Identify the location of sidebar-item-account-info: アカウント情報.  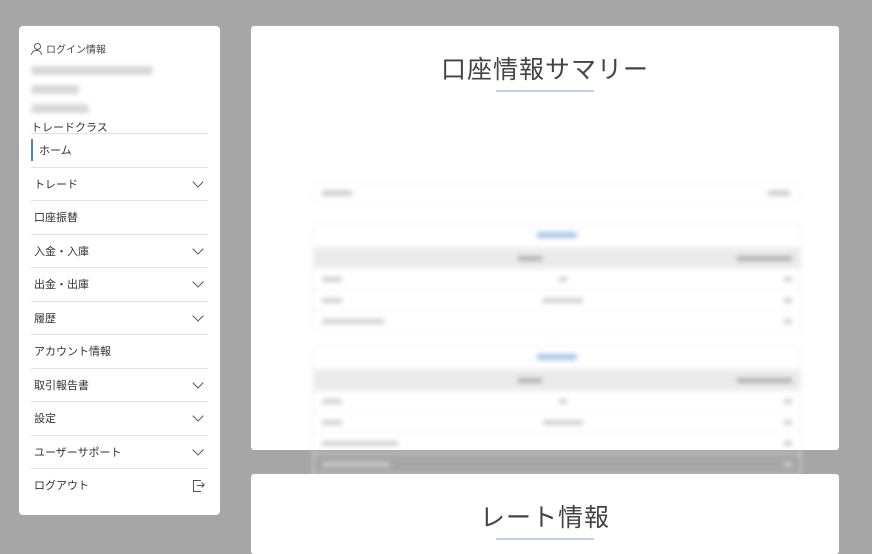
(119, 351).